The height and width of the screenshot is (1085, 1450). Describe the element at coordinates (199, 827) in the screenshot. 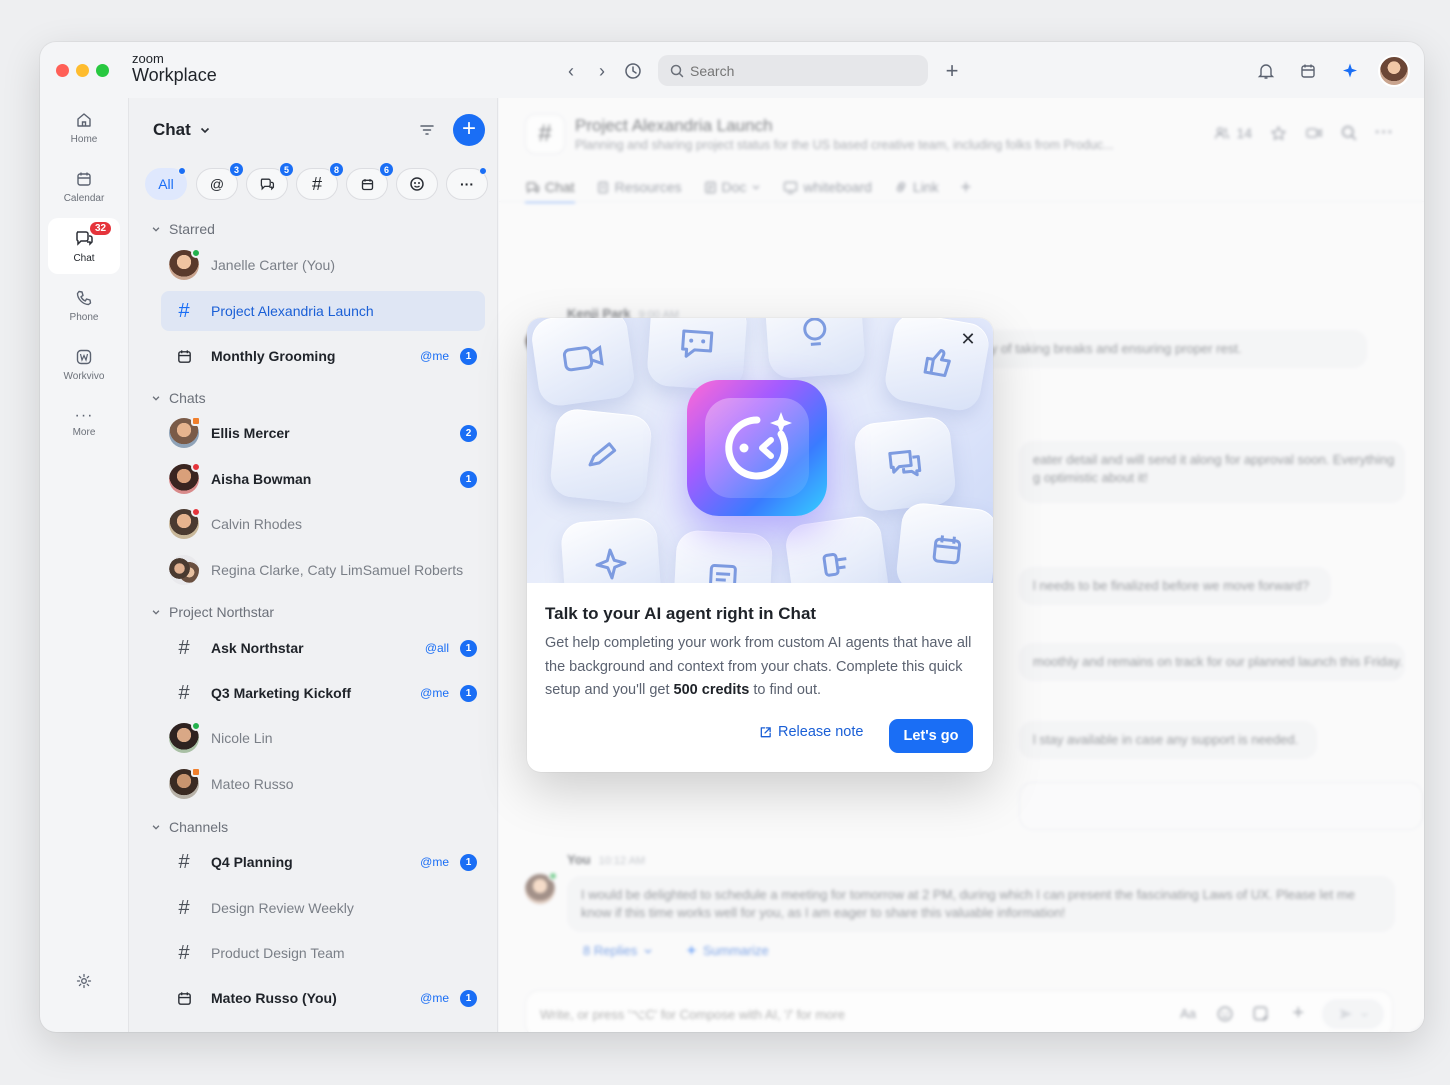

I see `section-channels-label: Channels` at that location.